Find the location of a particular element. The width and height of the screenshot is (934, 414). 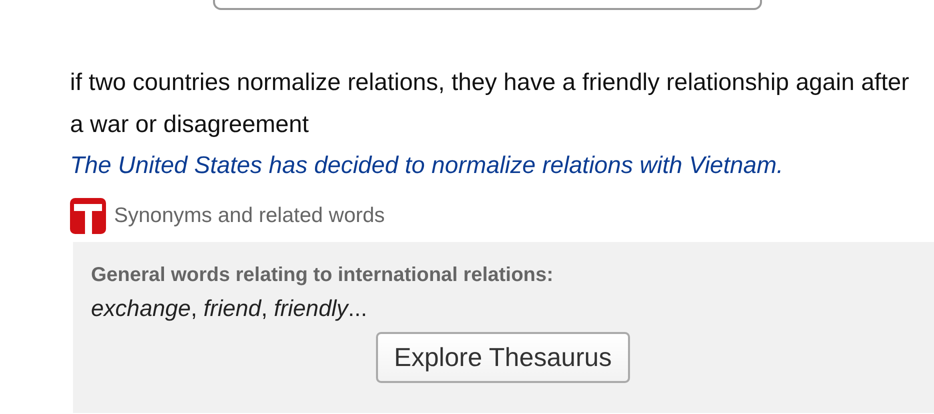

example-sentence: The United States has decided to normalize relations with Vietnam. is located at coordinates (427, 166).